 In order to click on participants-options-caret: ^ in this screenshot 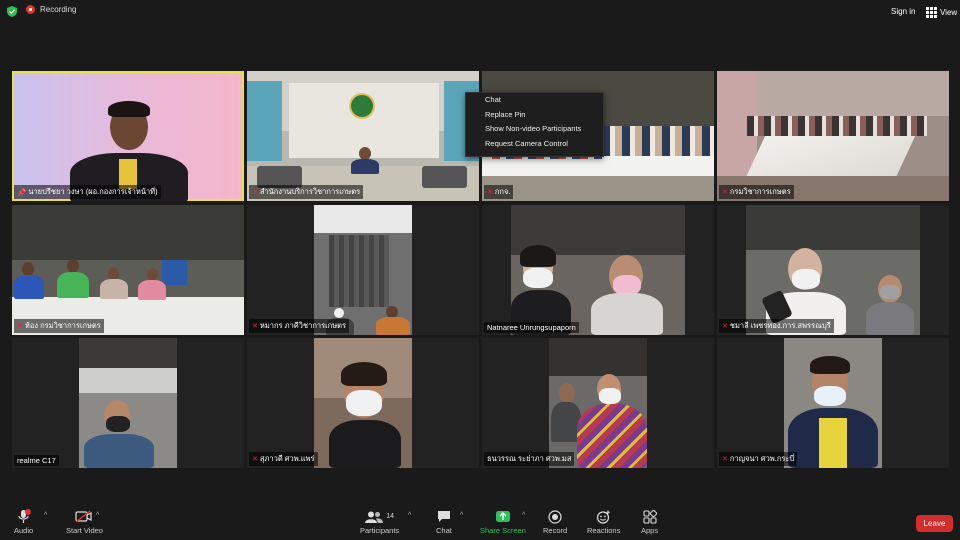, I will do `click(409, 515)`.